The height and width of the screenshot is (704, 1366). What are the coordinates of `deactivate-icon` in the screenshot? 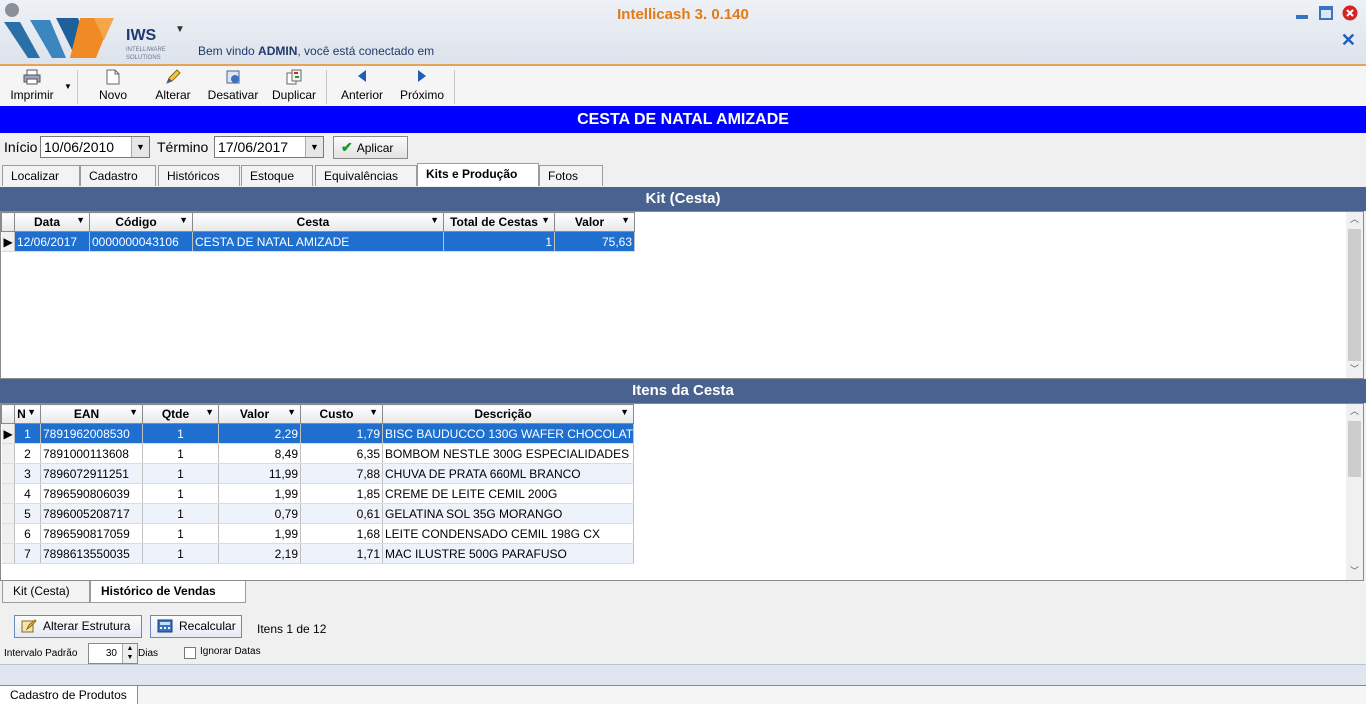 It's located at (233, 77).